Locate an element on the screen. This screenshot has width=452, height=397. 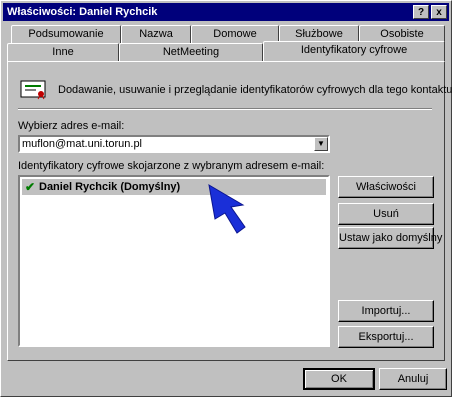
tab-netmeeting: NetMeeting is located at coordinates (191, 52).